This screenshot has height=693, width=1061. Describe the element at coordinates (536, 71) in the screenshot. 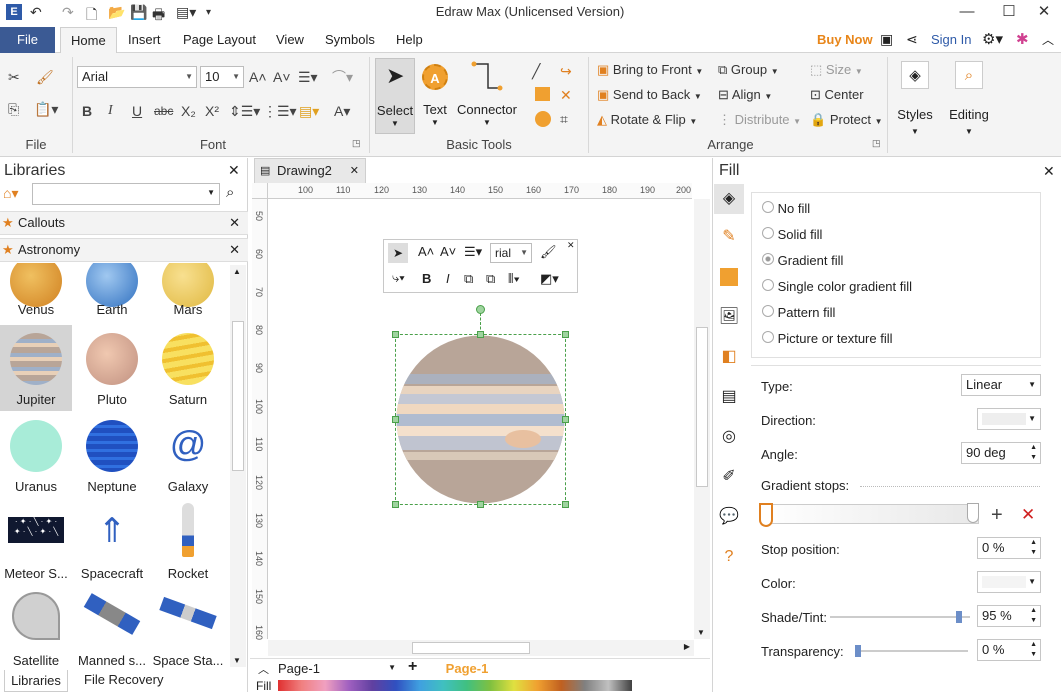

I see `line-icon: ╱` at that location.